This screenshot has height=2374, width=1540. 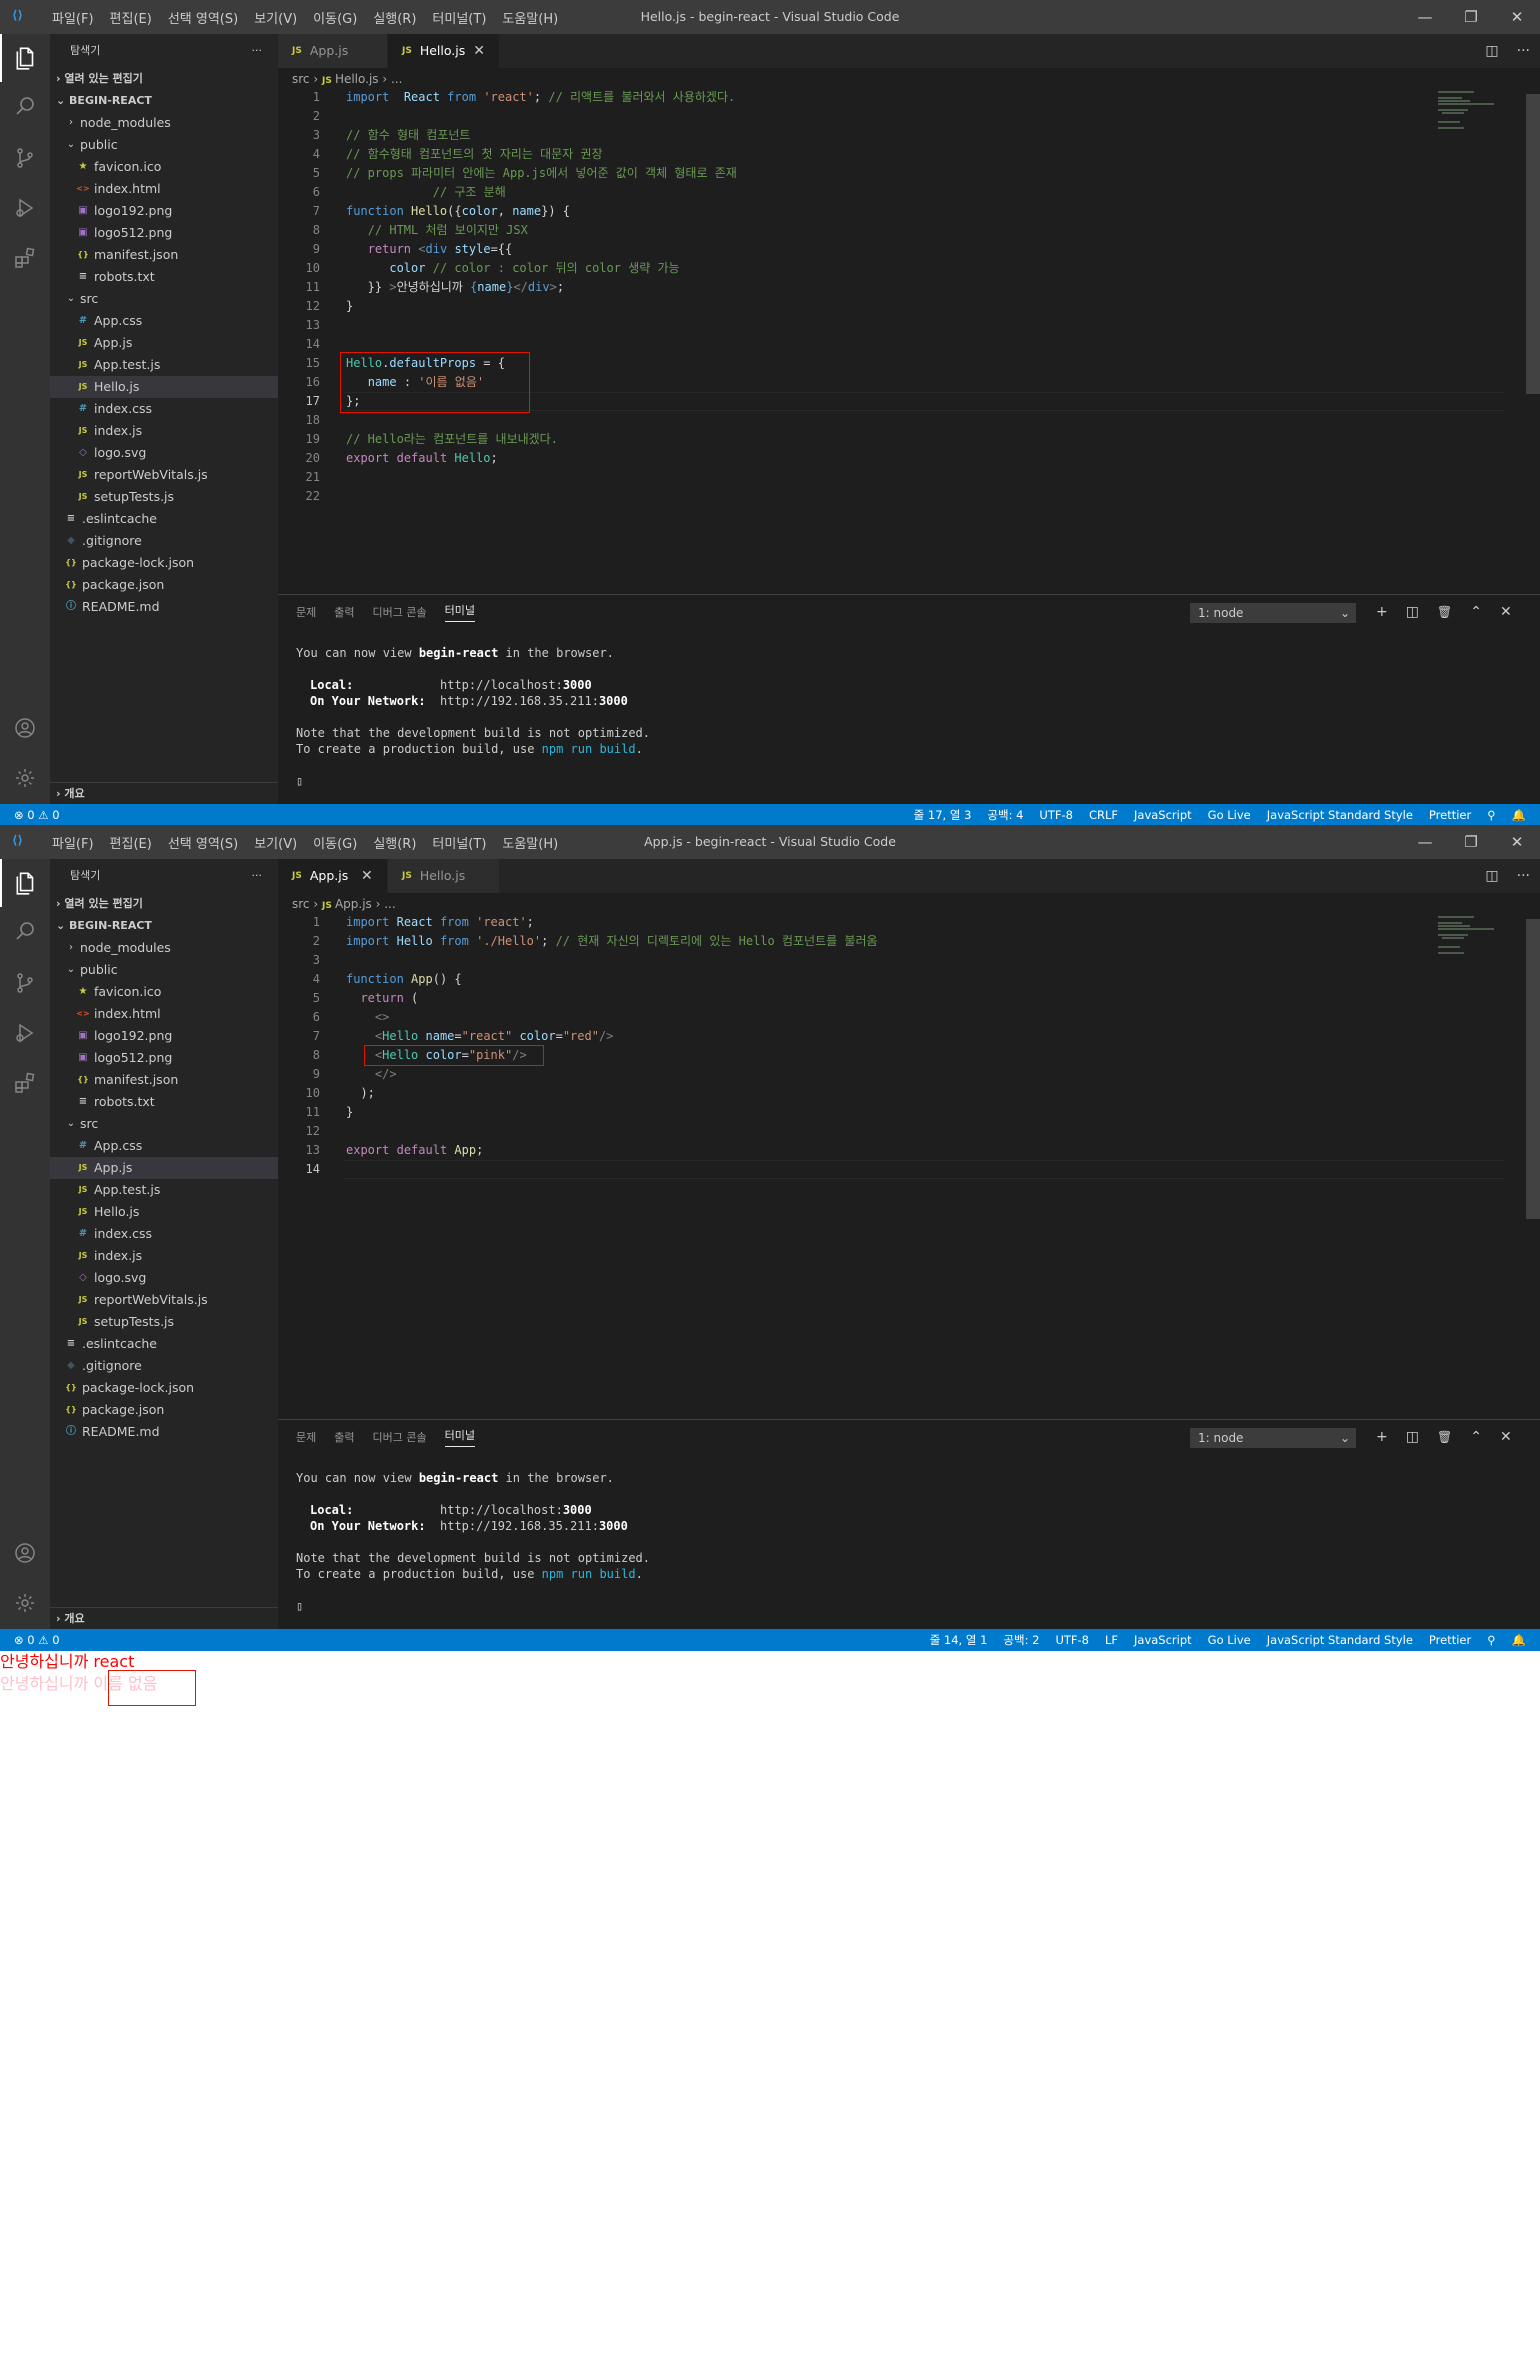 What do you see at coordinates (459, 842) in the screenshot?
I see `menu-item: 터미널(T)` at bounding box center [459, 842].